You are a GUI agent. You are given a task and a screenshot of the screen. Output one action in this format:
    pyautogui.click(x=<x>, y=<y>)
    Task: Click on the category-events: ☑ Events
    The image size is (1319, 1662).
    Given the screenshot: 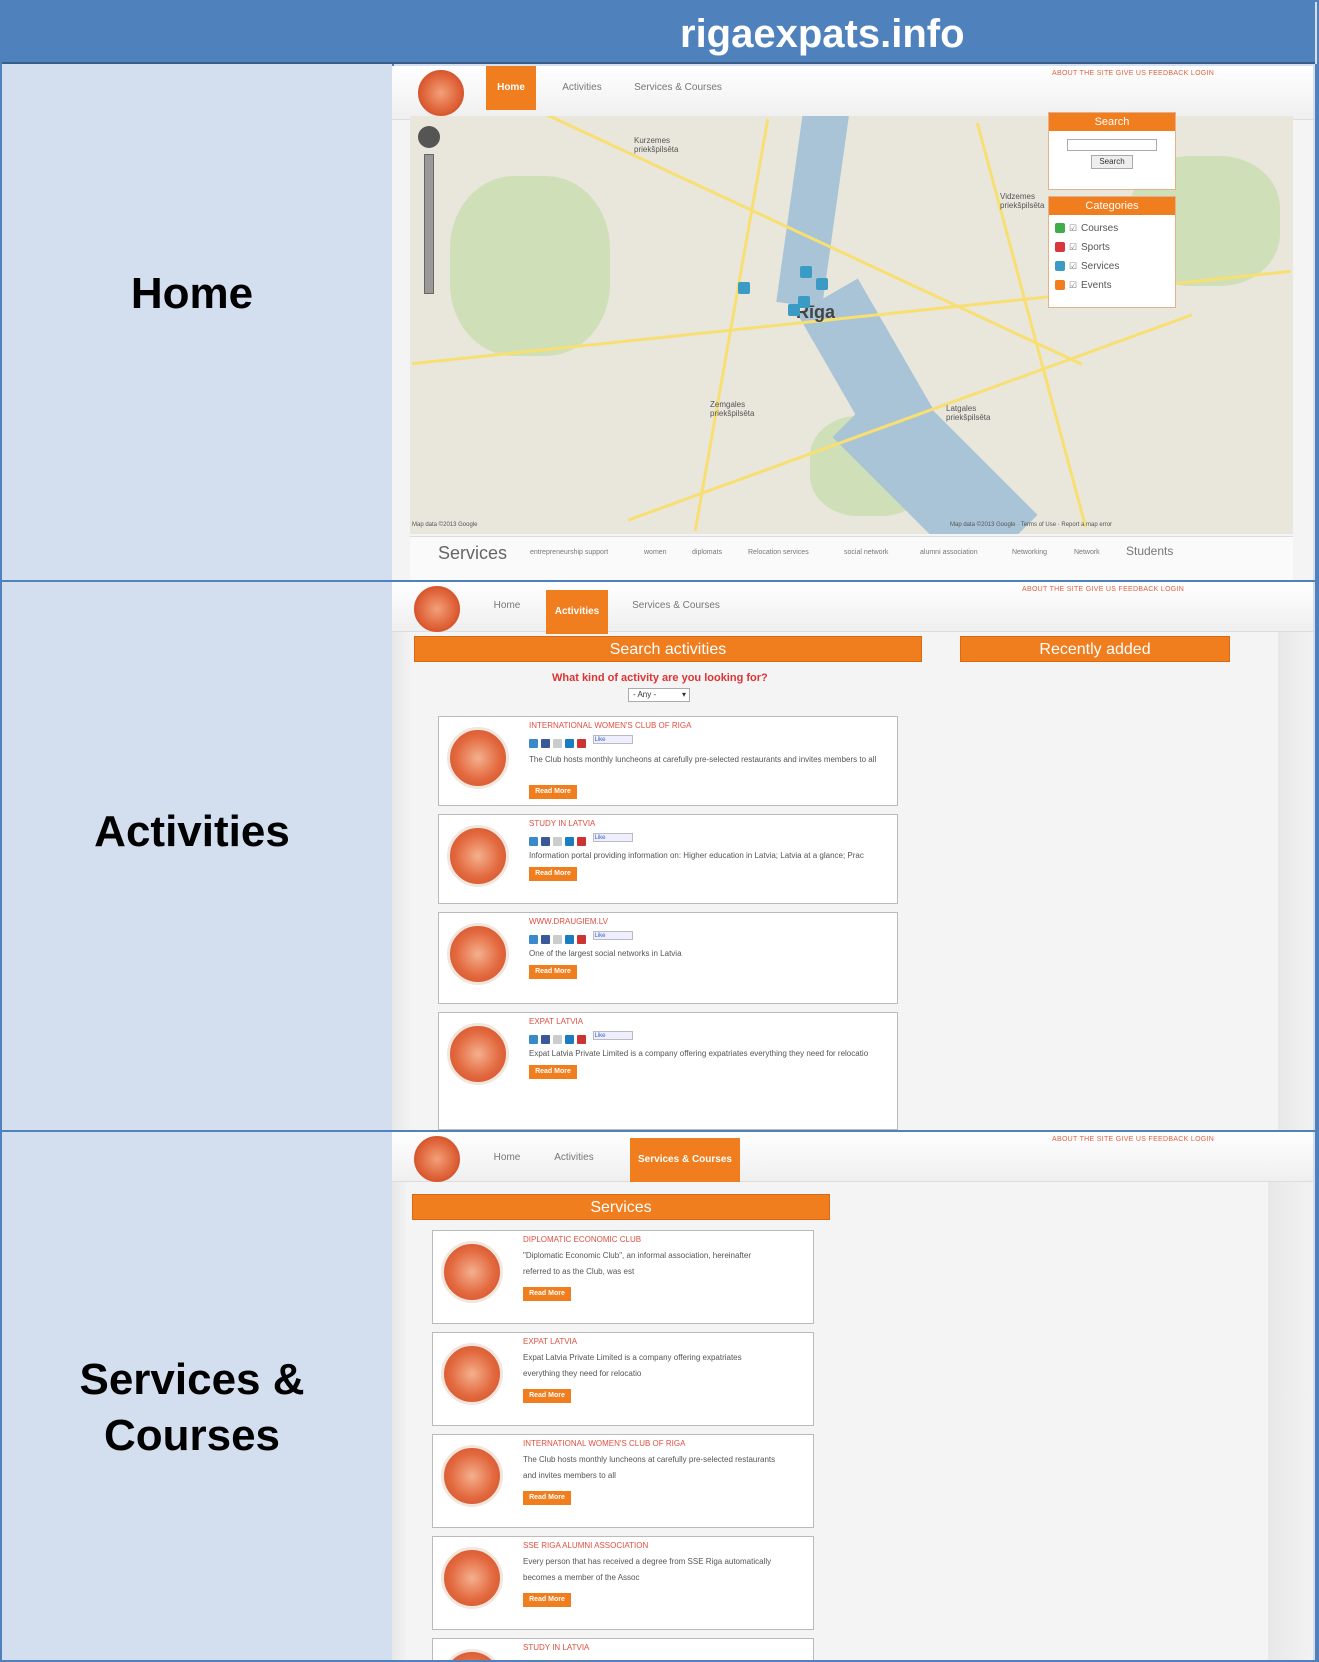 What is the action you would take?
    pyautogui.click(x=1112, y=285)
    